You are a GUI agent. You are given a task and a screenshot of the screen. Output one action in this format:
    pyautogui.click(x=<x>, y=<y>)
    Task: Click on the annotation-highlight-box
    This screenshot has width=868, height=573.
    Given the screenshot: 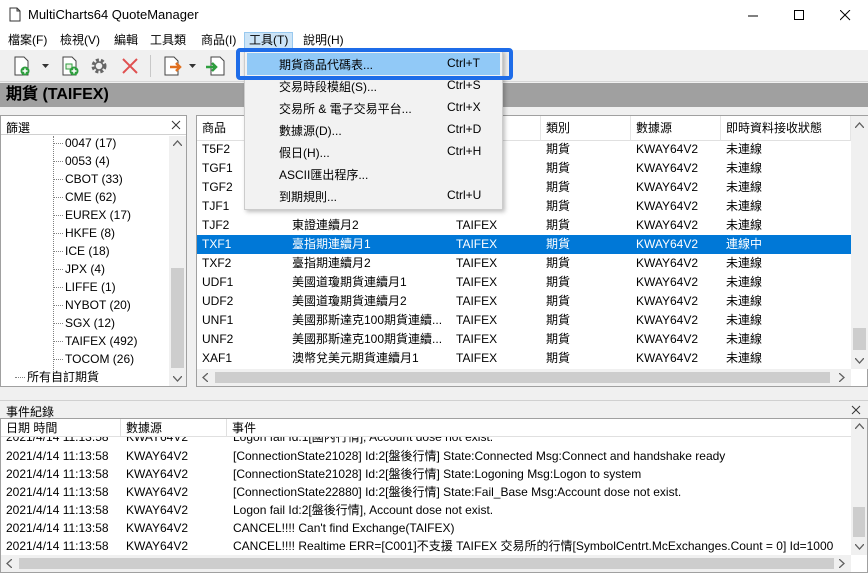 What is the action you would take?
    pyautogui.click(x=374, y=64)
    